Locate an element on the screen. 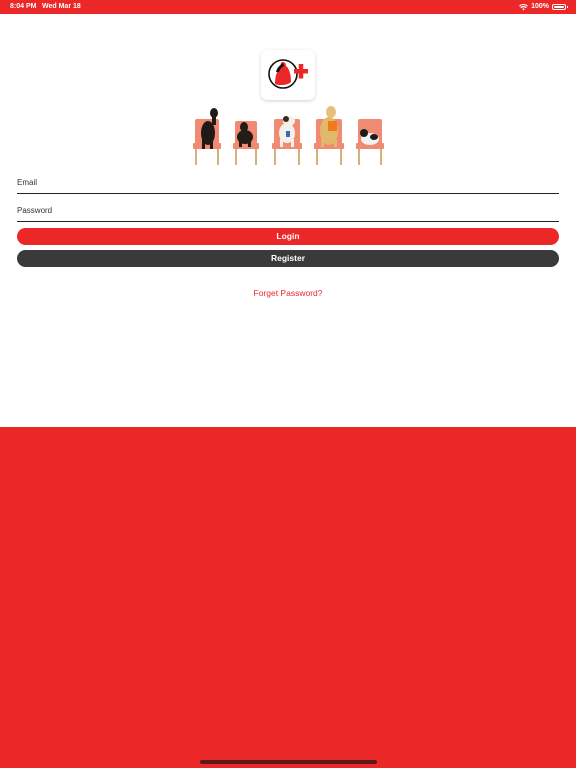 The height and width of the screenshot is (768, 576). status-indicators: 100% is located at coordinates (543, 7).